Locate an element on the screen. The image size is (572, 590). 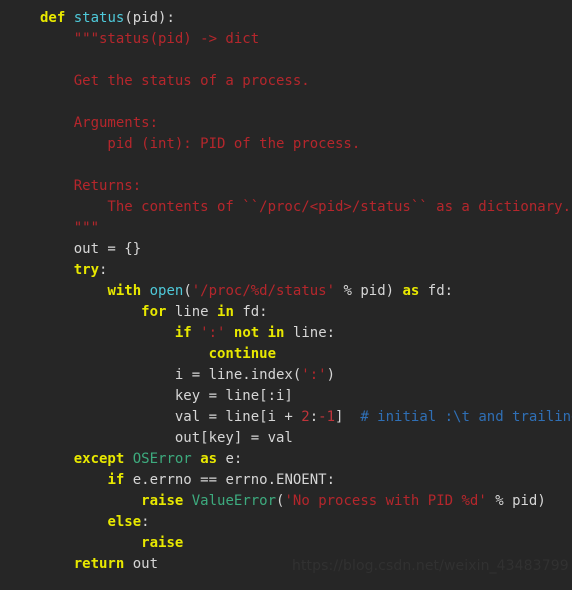
code-token-pl: out = {} is located at coordinates (91, 249).